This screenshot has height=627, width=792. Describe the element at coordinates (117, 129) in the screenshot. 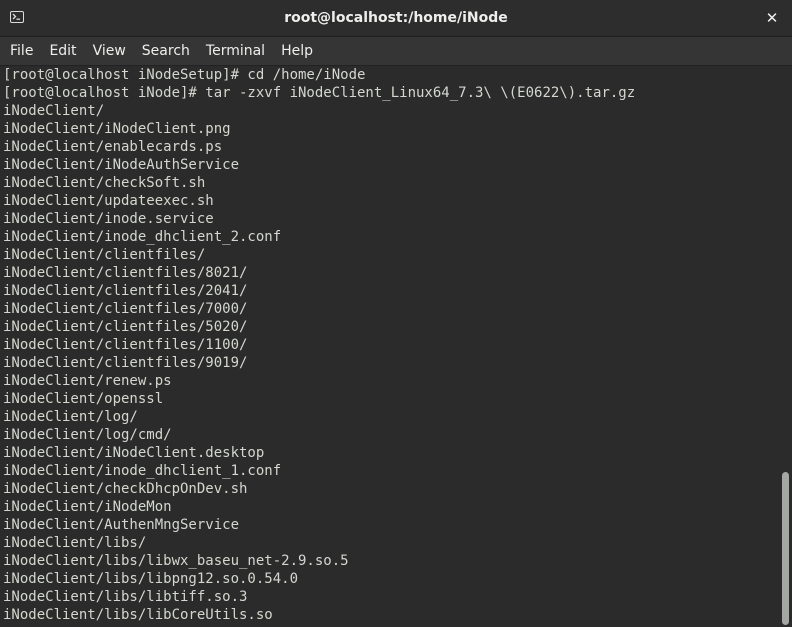

I see `terminal-line: iNodeClient/iNodeClient.png` at that location.